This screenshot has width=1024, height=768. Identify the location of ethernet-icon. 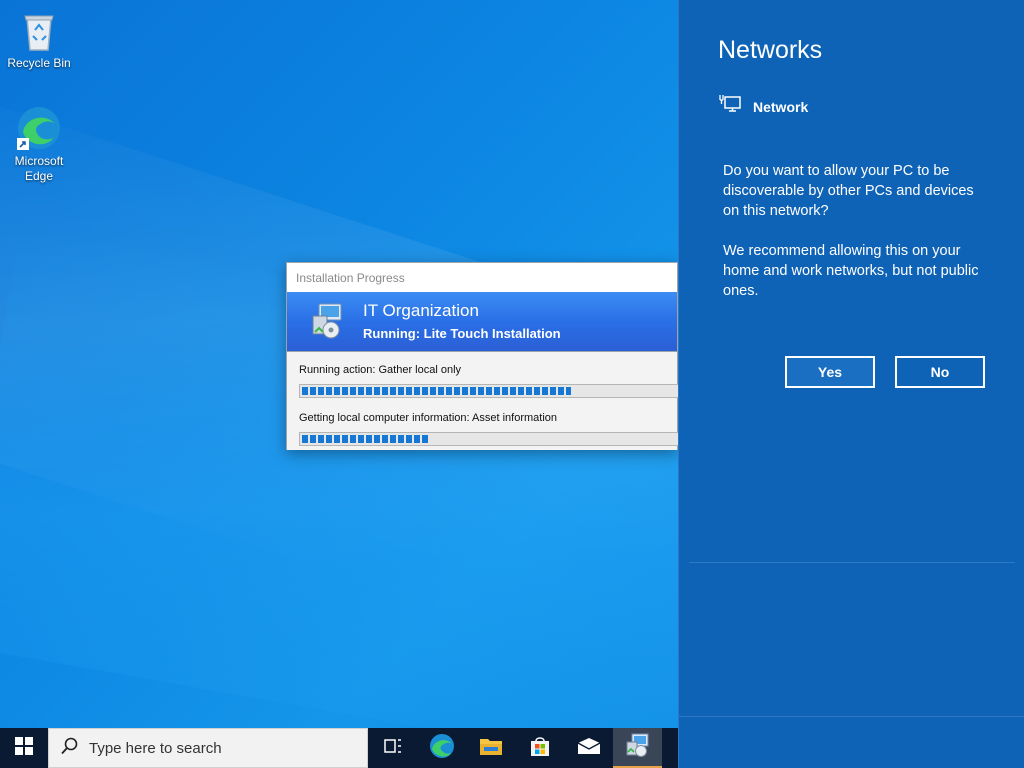
(730, 106).